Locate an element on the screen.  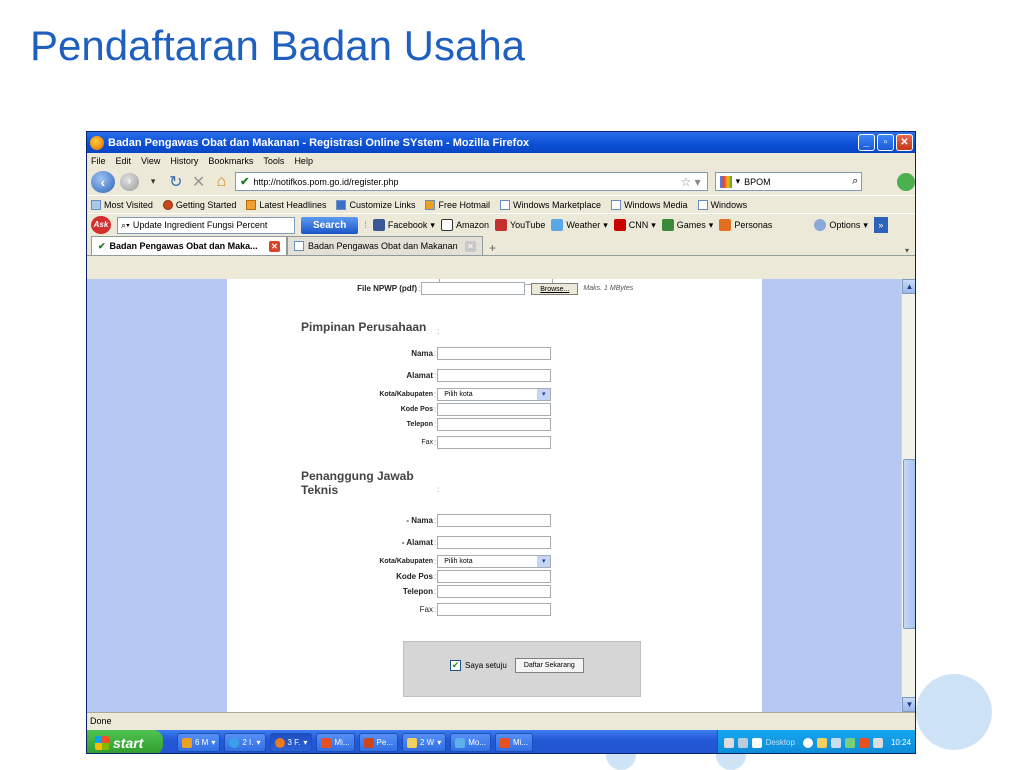
pj-kodepos-input is located at coordinates (494, 576).